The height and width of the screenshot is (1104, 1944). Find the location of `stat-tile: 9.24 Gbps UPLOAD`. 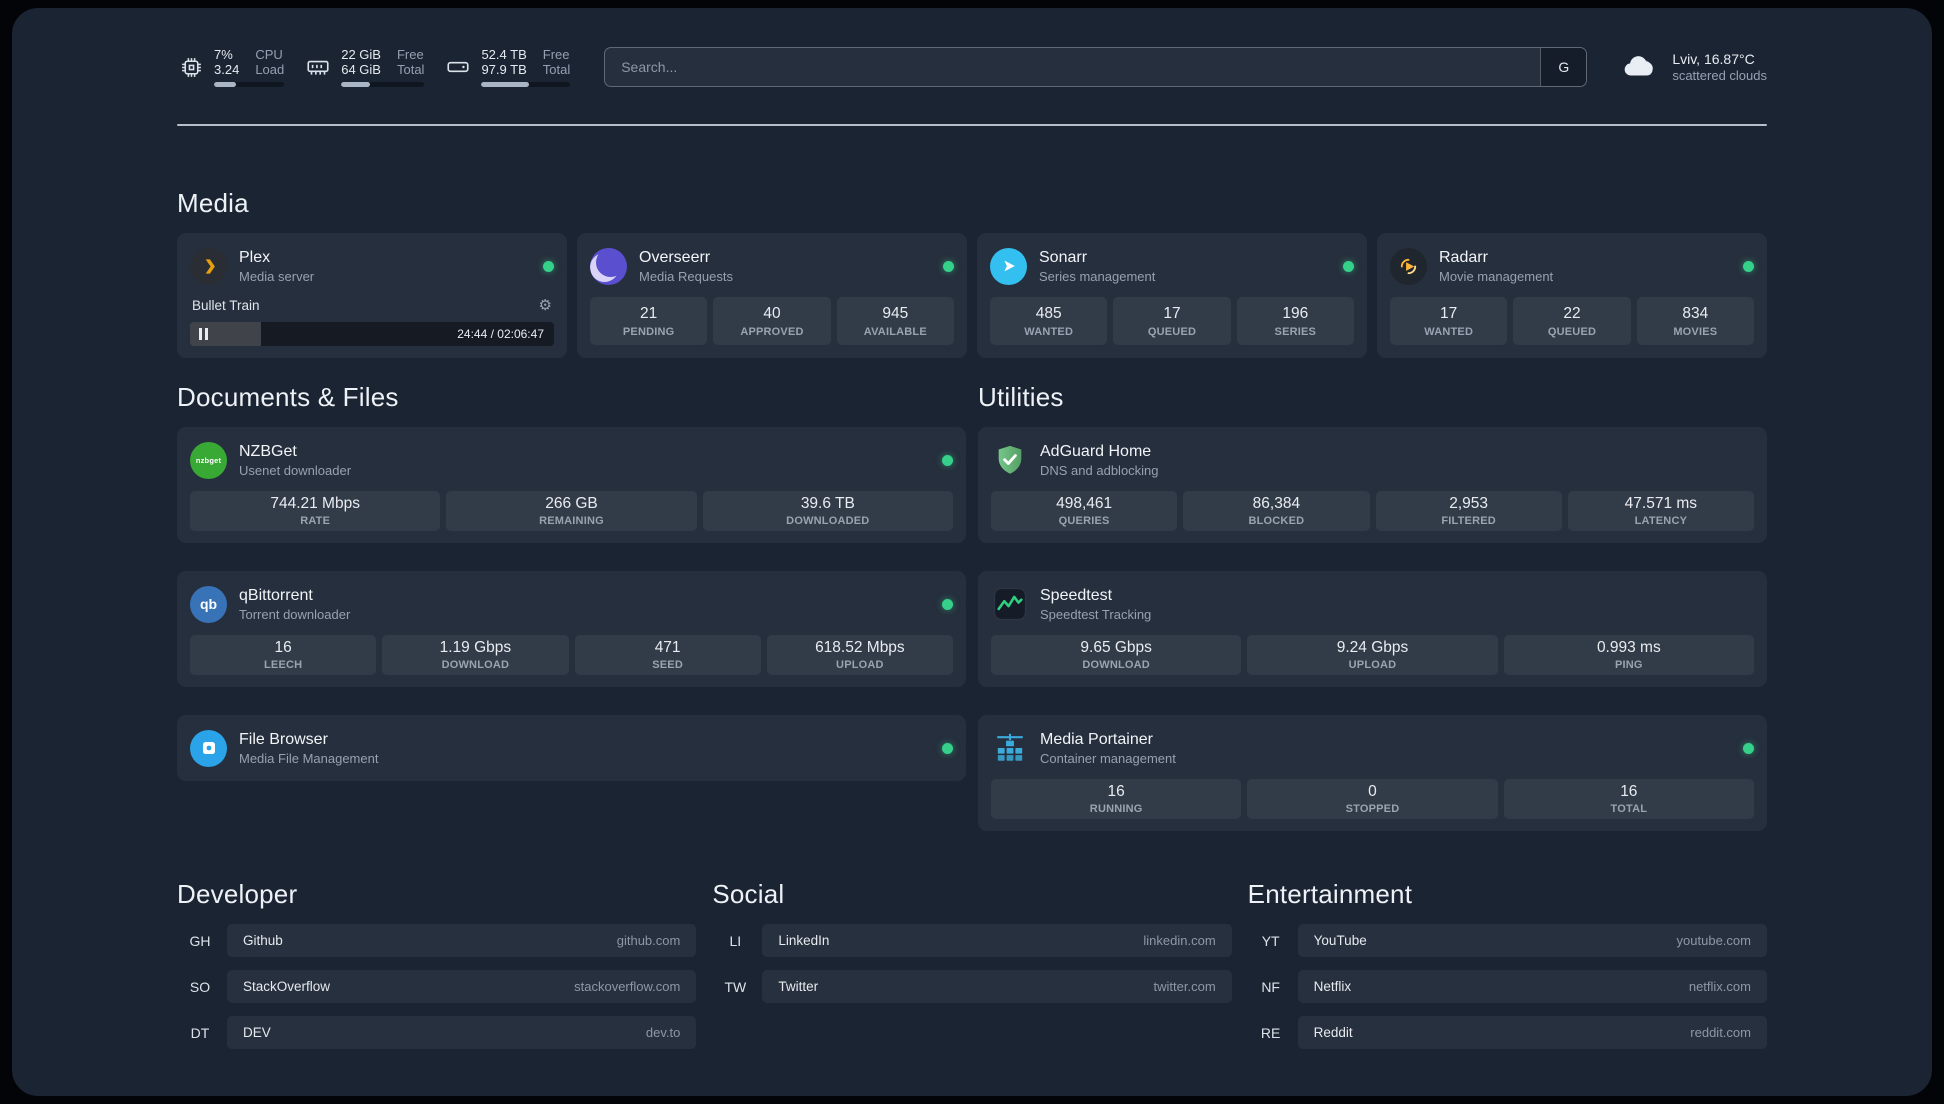

stat-tile: 9.24 Gbps UPLOAD is located at coordinates (1372, 655).